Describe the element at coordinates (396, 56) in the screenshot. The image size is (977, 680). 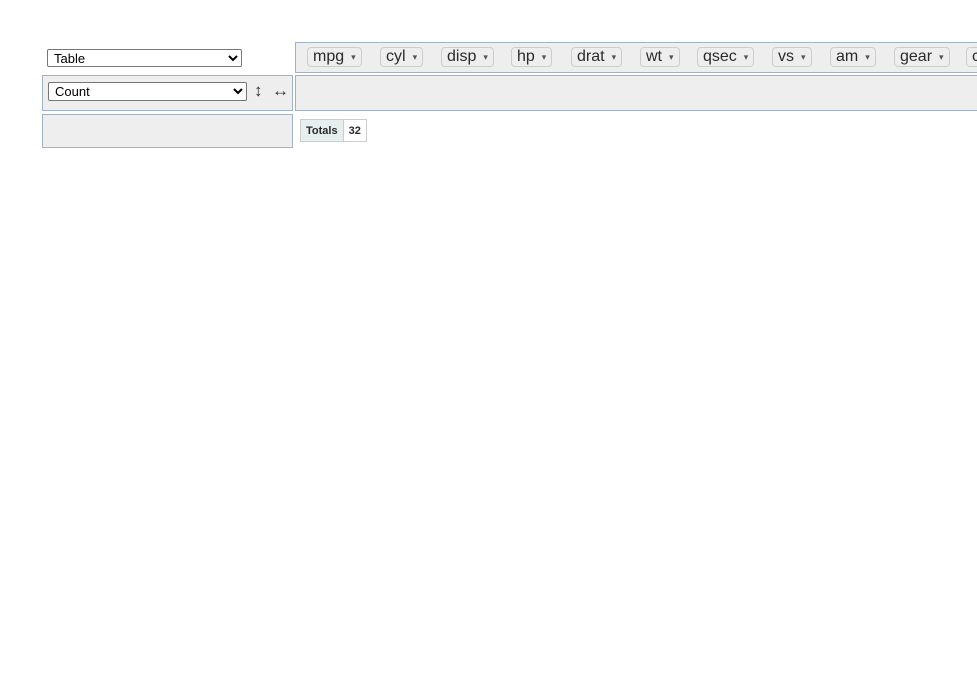
I see `attribute-label: cyl` at that location.